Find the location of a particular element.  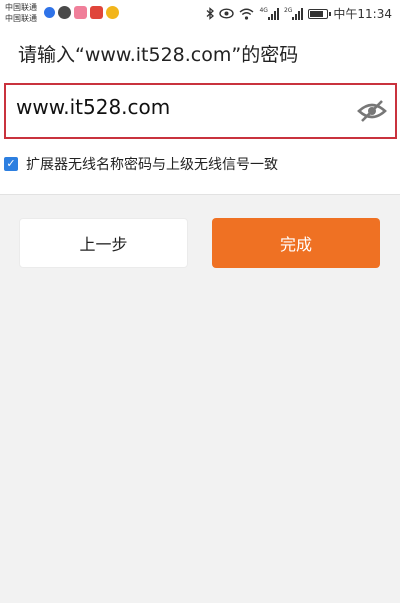

wifi-icon is located at coordinates (247, 14).